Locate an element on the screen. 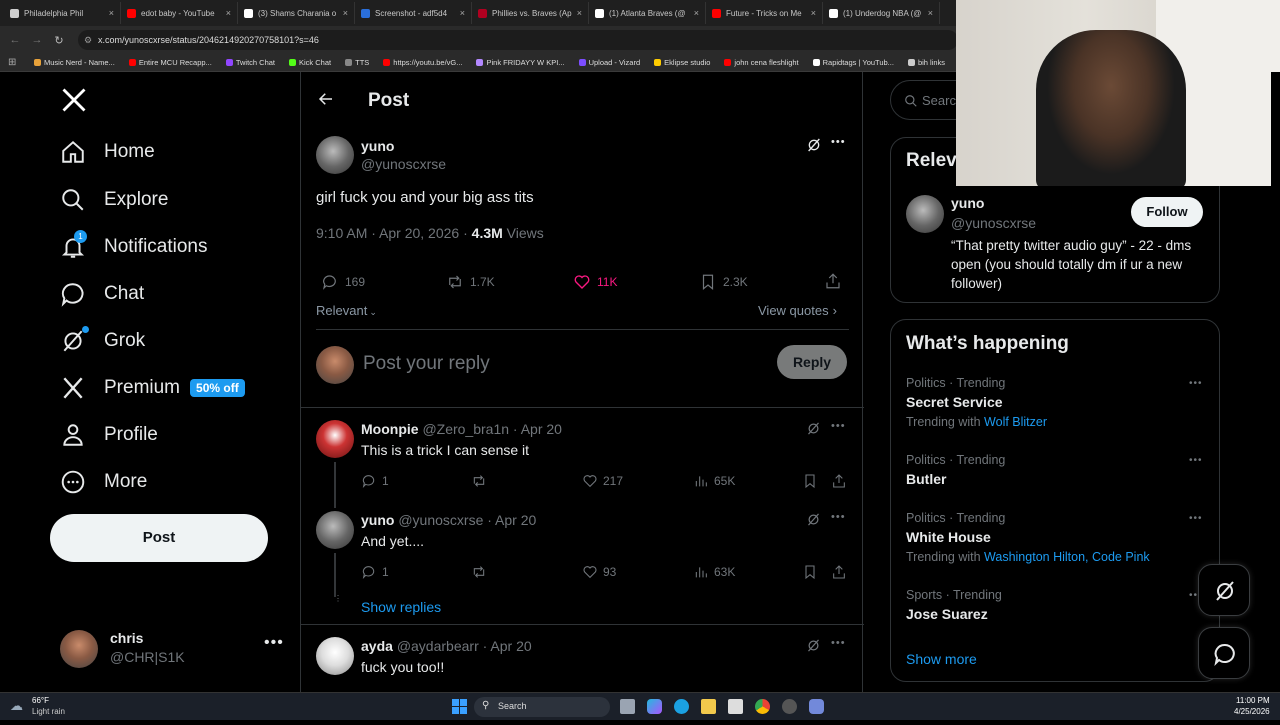 Image resolution: width=1280 pixels, height=725 pixels. reply-author-name: yuno is located at coordinates (377, 520).